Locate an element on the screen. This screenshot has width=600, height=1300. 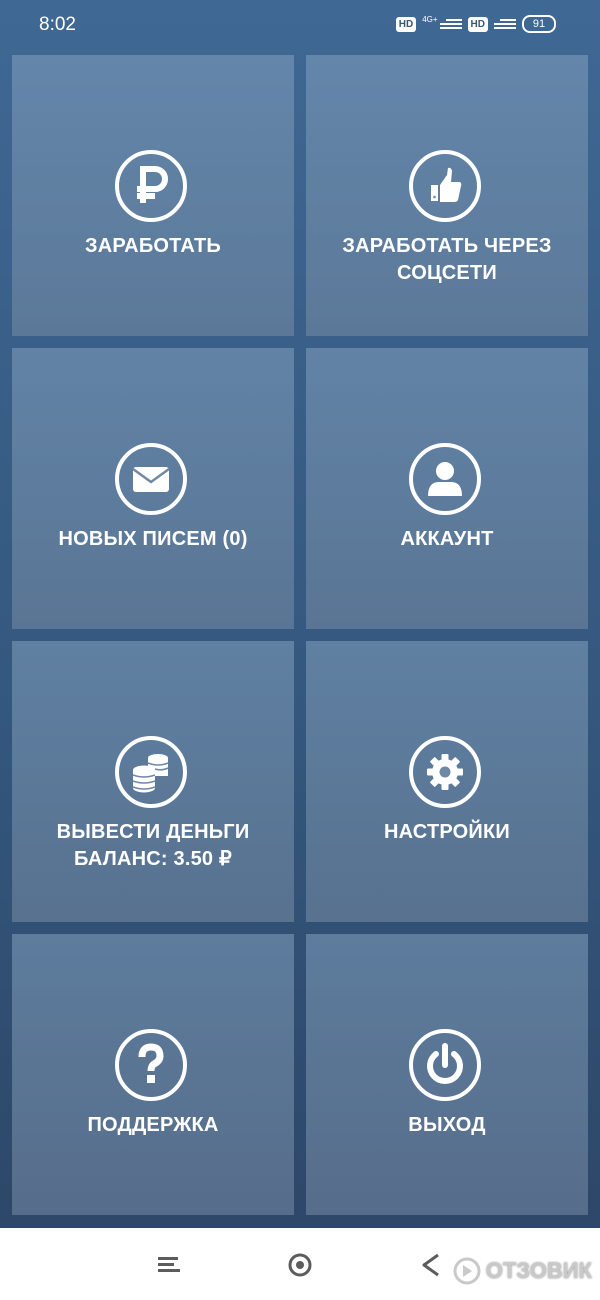
tile-support: ПОДДЕРЖКА is located at coordinates (153, 1074).